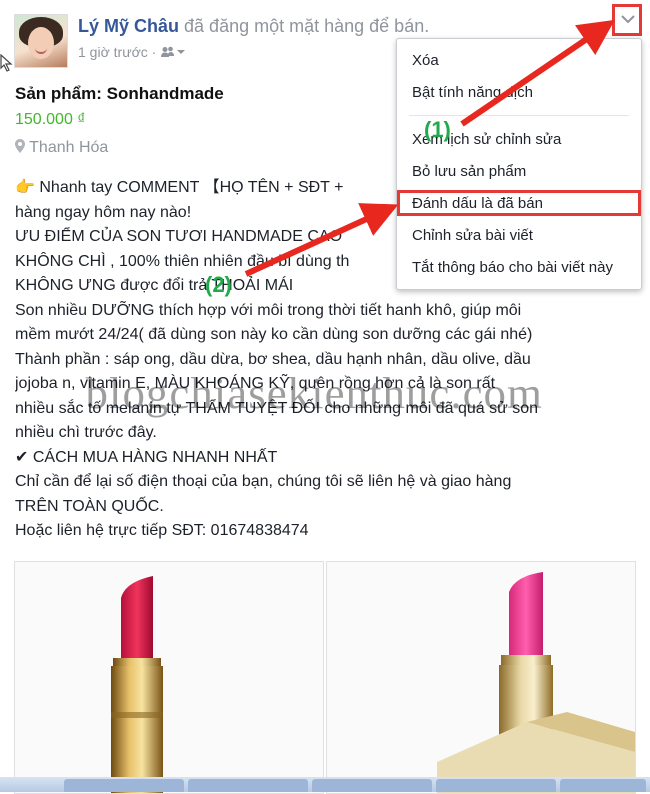  Describe the element at coordinates (169, 677) in the screenshot. I see `product-image-red-lipstick` at that location.